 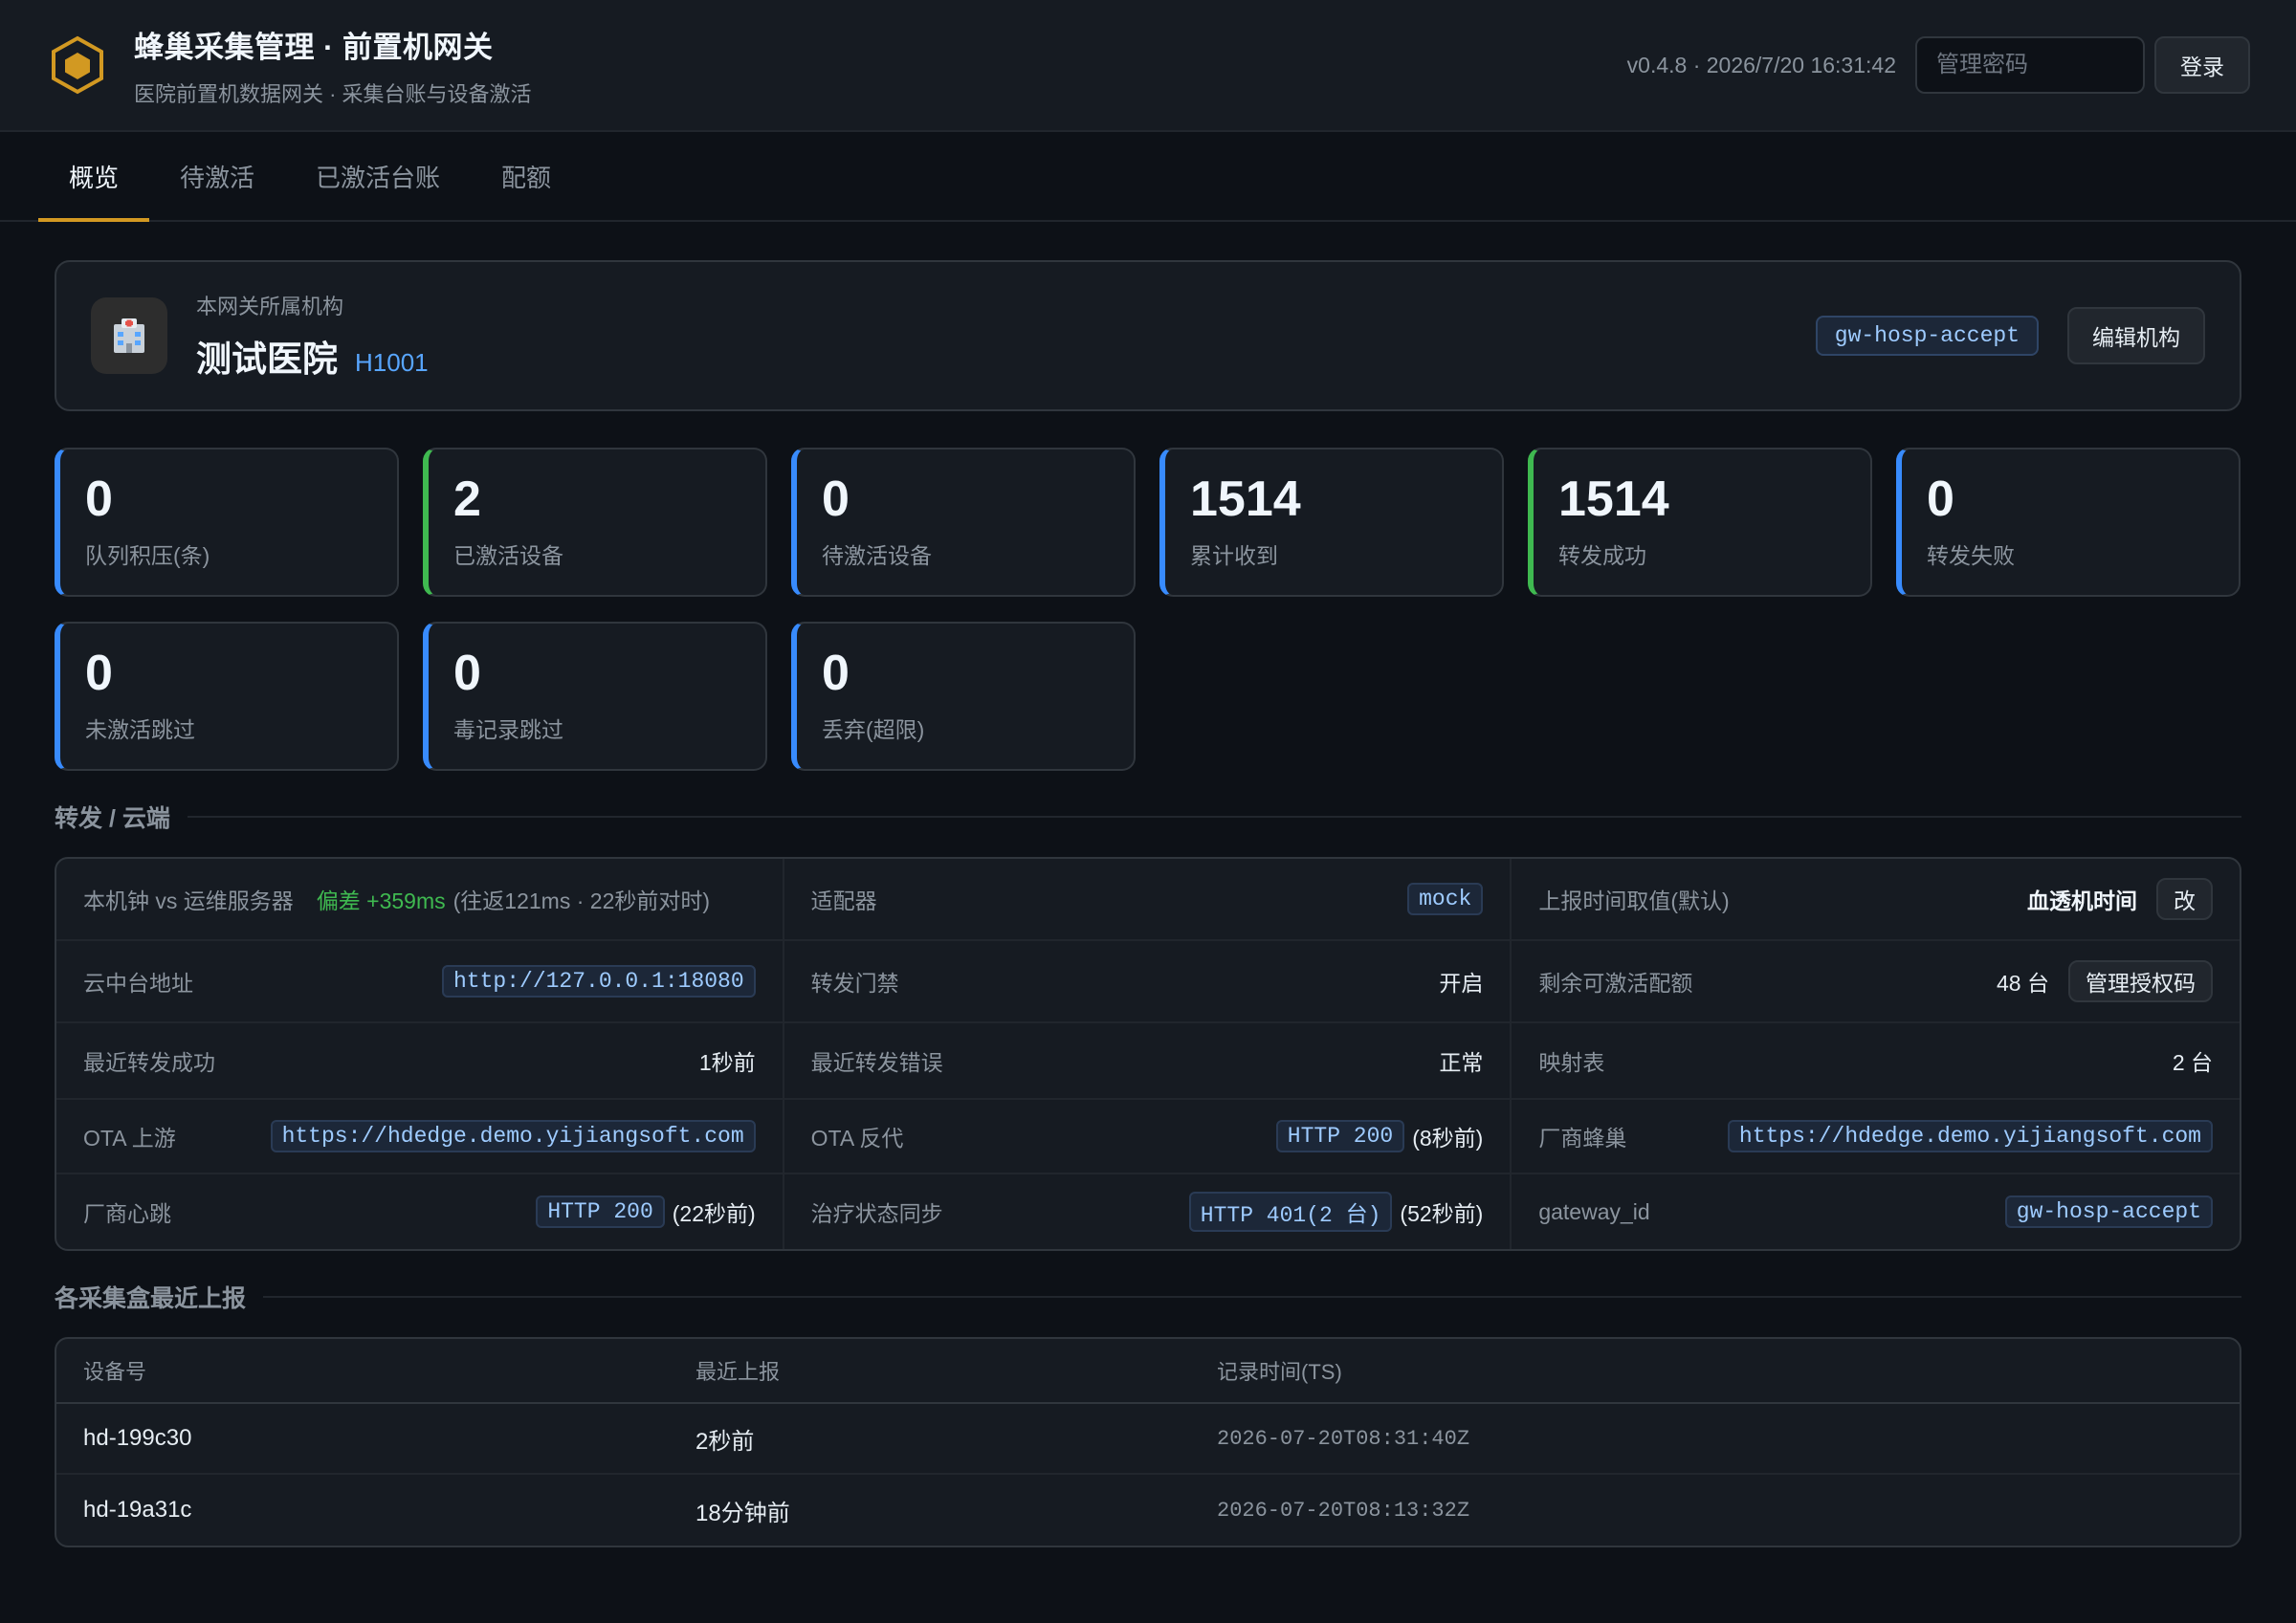 What do you see at coordinates (78, 65) in the screenshot?
I see `hexagon-logo-icon` at bounding box center [78, 65].